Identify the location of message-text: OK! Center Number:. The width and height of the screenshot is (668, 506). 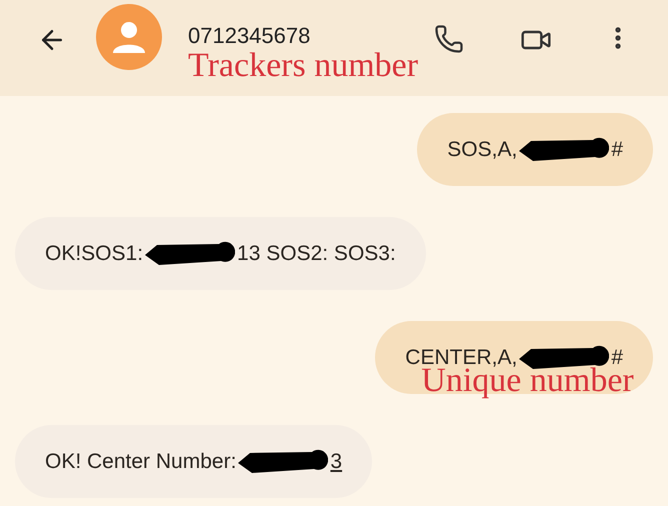
(140, 461).